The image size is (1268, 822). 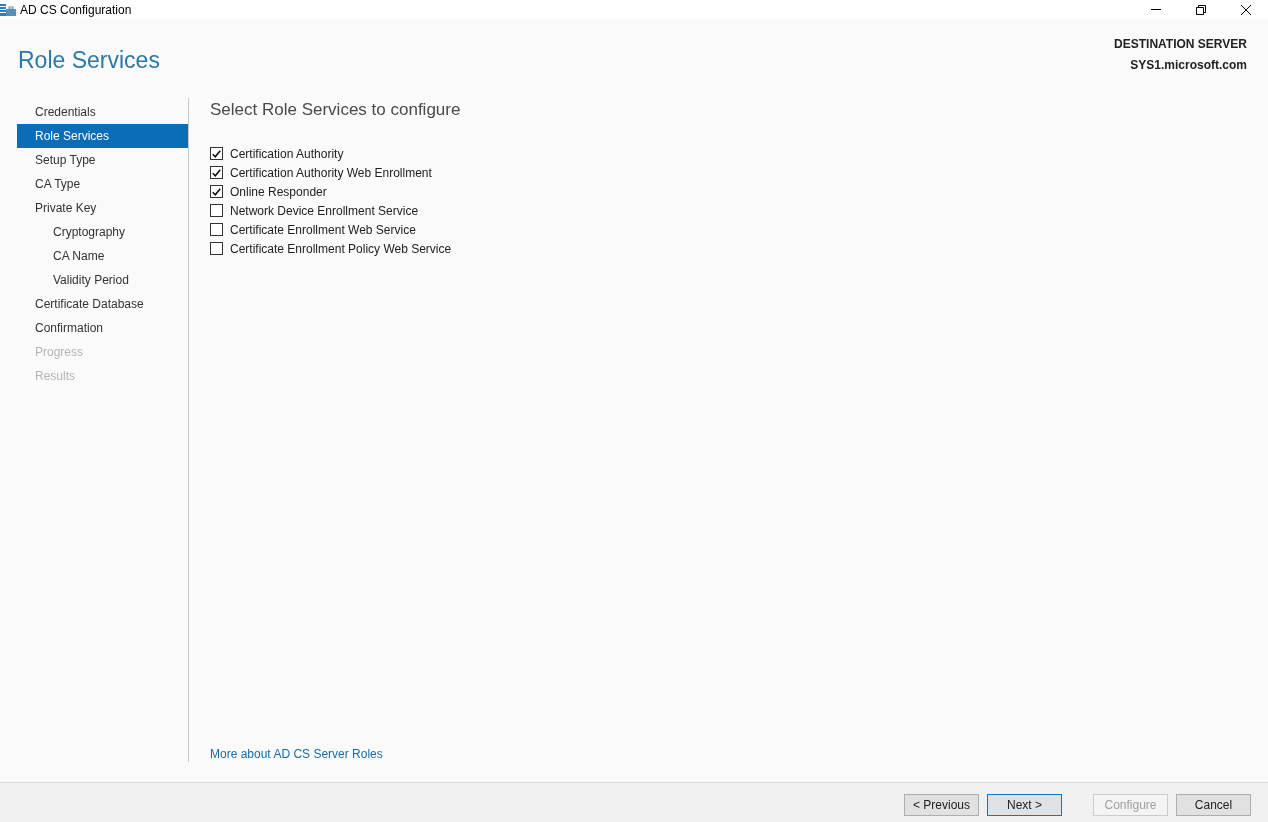 What do you see at coordinates (8, 9) in the screenshot?
I see `app-icon` at bounding box center [8, 9].